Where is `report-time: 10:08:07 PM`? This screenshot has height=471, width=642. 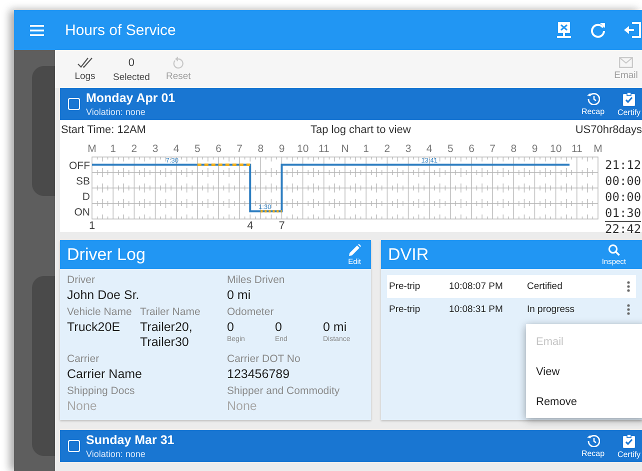 report-time: 10:08:07 PM is located at coordinates (476, 286).